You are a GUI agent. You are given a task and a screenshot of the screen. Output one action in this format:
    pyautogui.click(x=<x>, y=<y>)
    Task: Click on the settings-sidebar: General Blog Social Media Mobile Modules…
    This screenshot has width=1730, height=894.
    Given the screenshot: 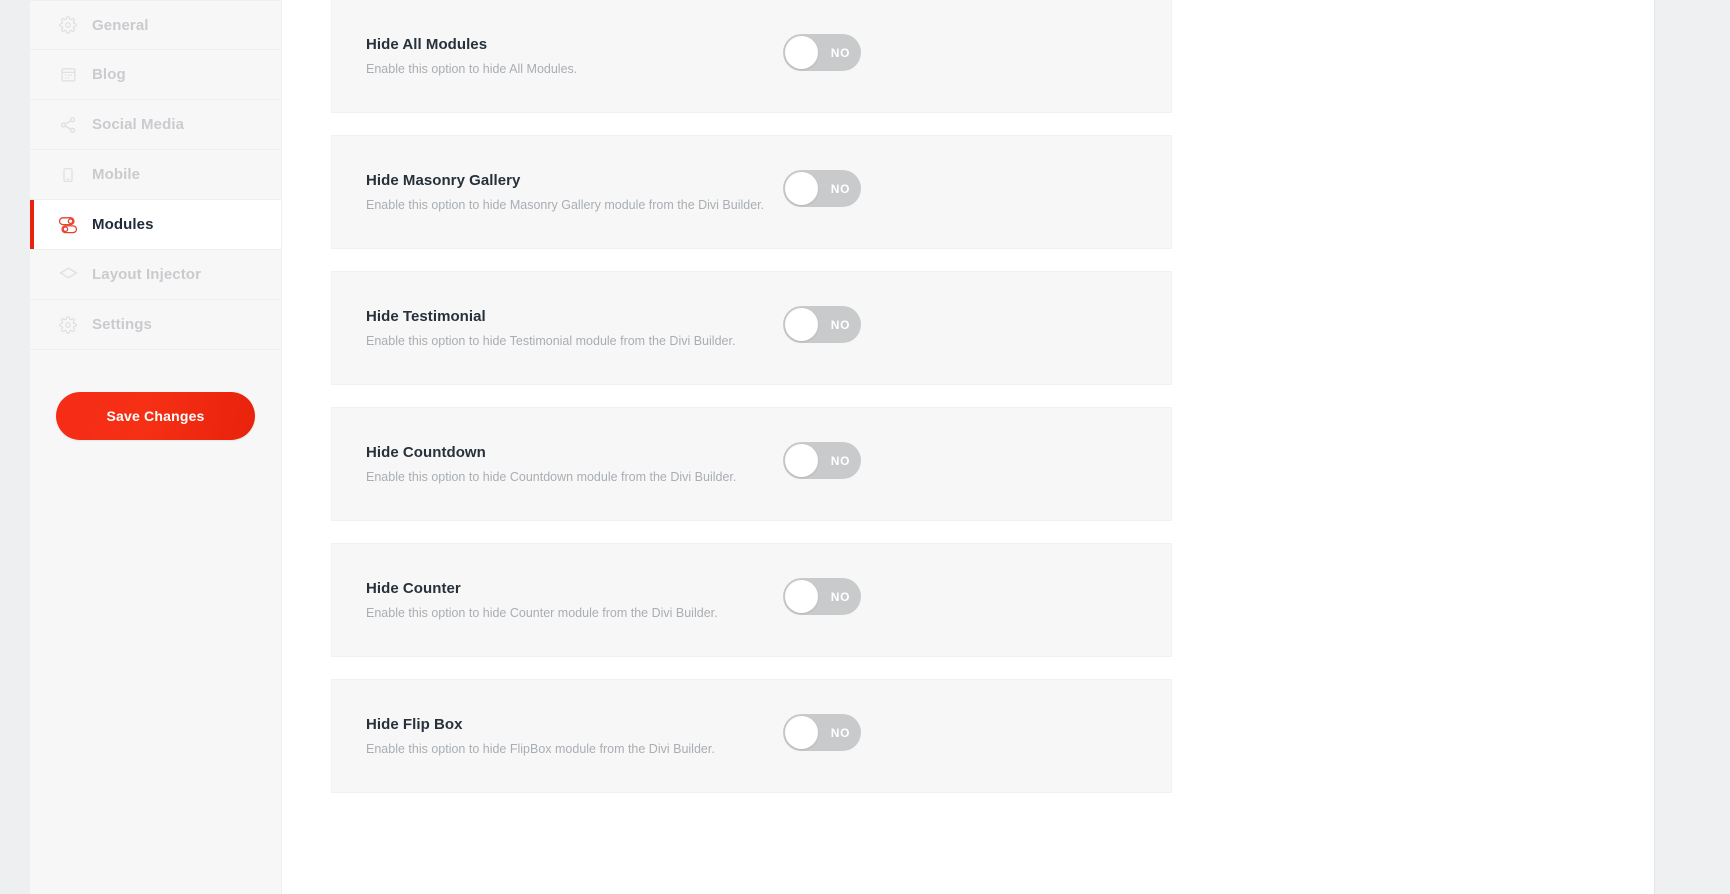 What is the action you would take?
    pyautogui.click(x=156, y=447)
    